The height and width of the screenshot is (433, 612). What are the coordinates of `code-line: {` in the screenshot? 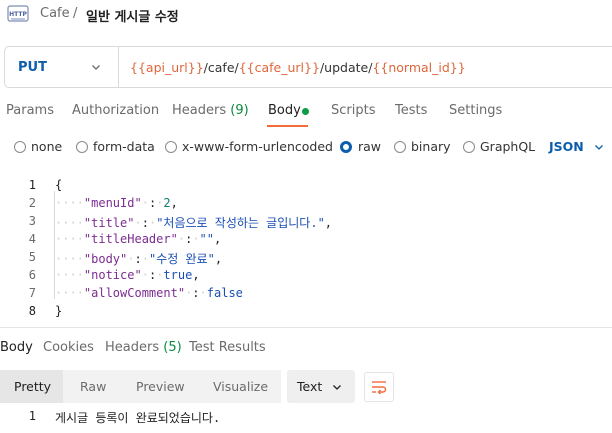 It's located at (58, 185).